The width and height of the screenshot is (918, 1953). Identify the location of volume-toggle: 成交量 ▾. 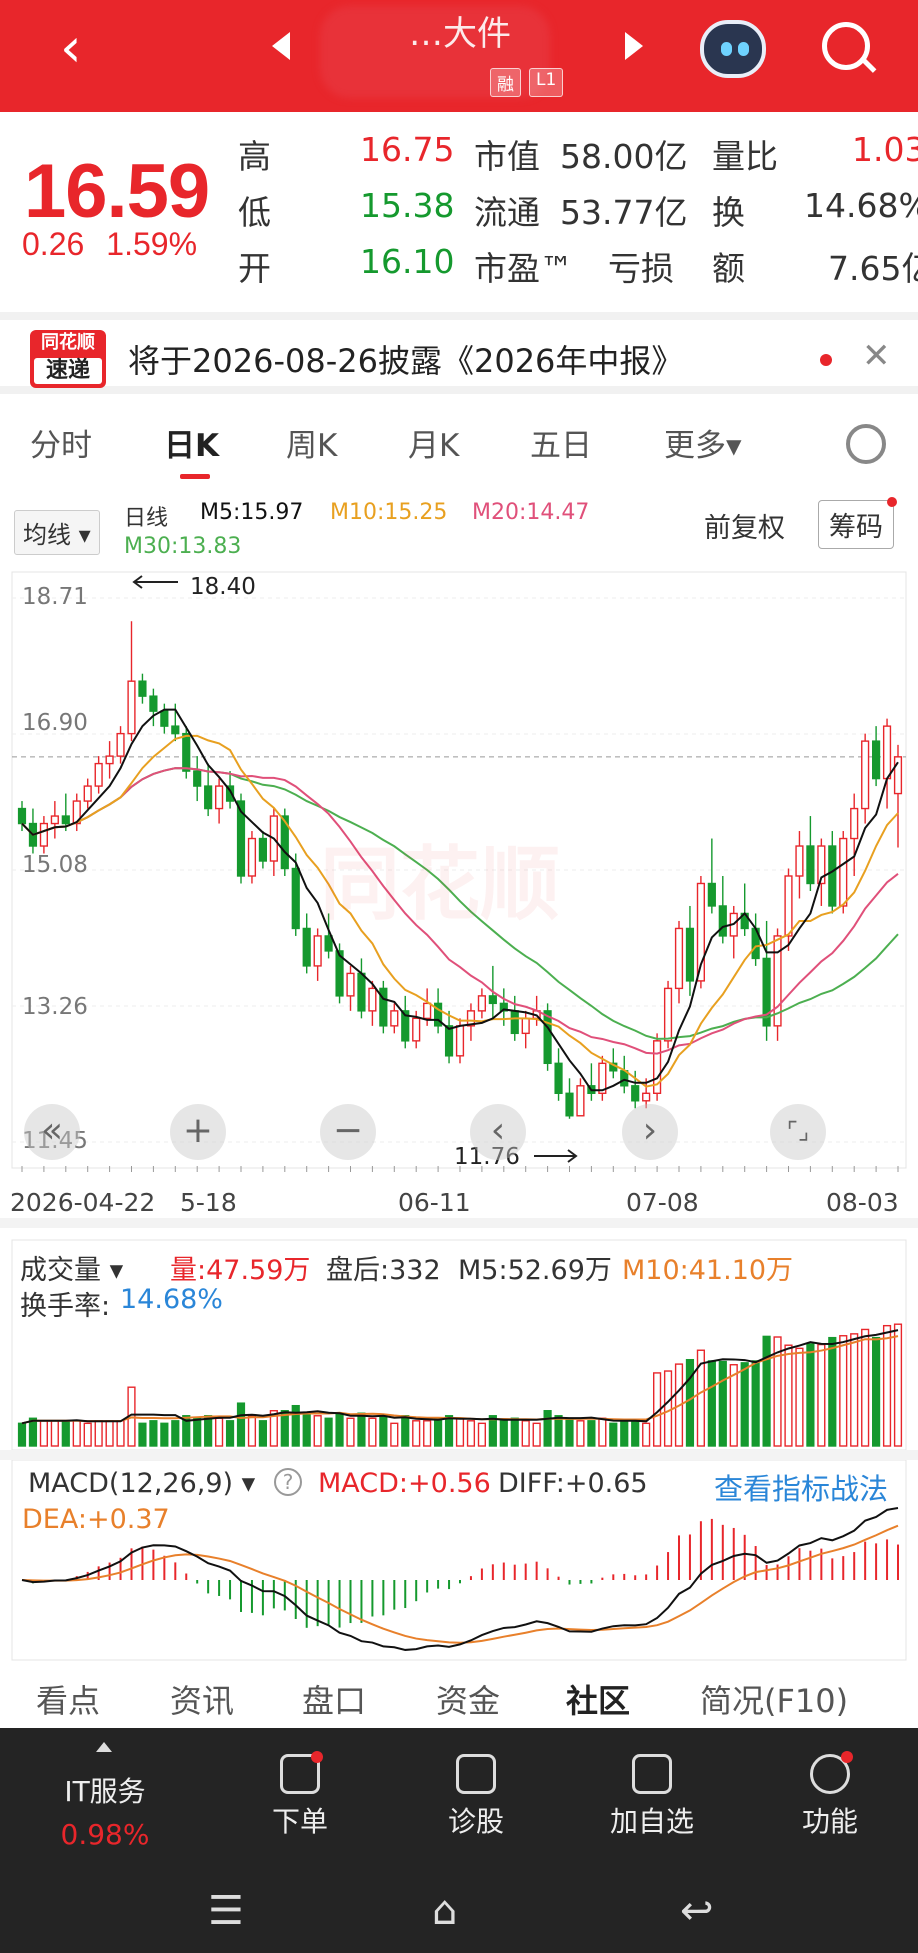
(71, 1267).